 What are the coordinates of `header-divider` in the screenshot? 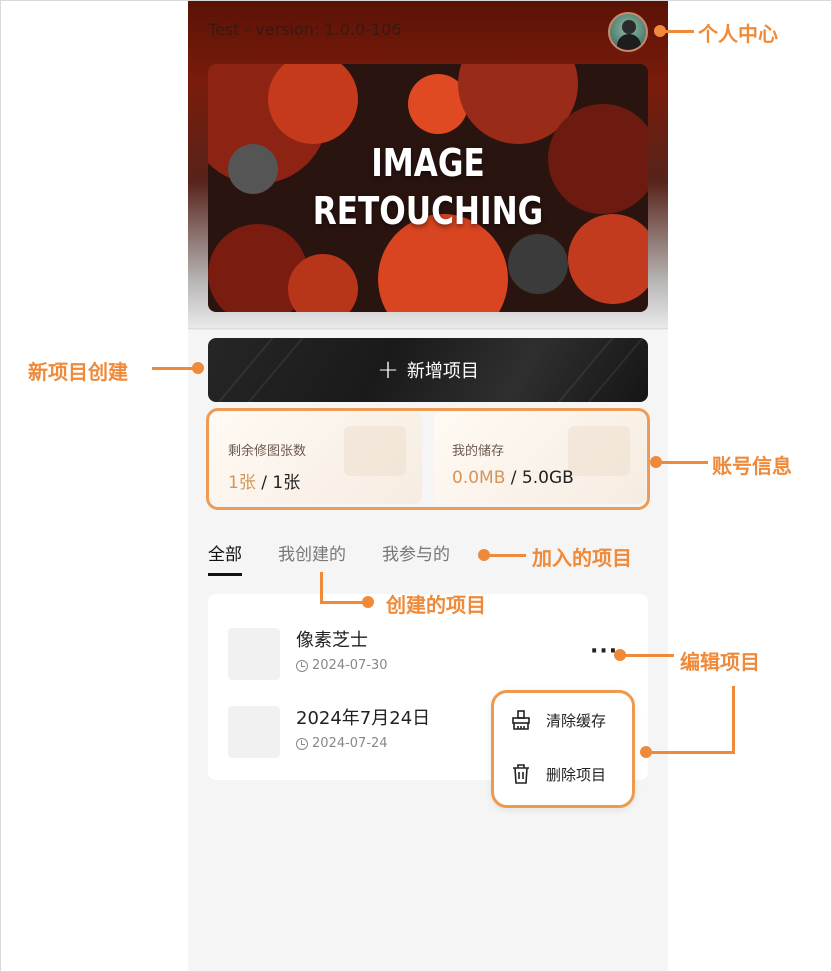 It's located at (428, 328).